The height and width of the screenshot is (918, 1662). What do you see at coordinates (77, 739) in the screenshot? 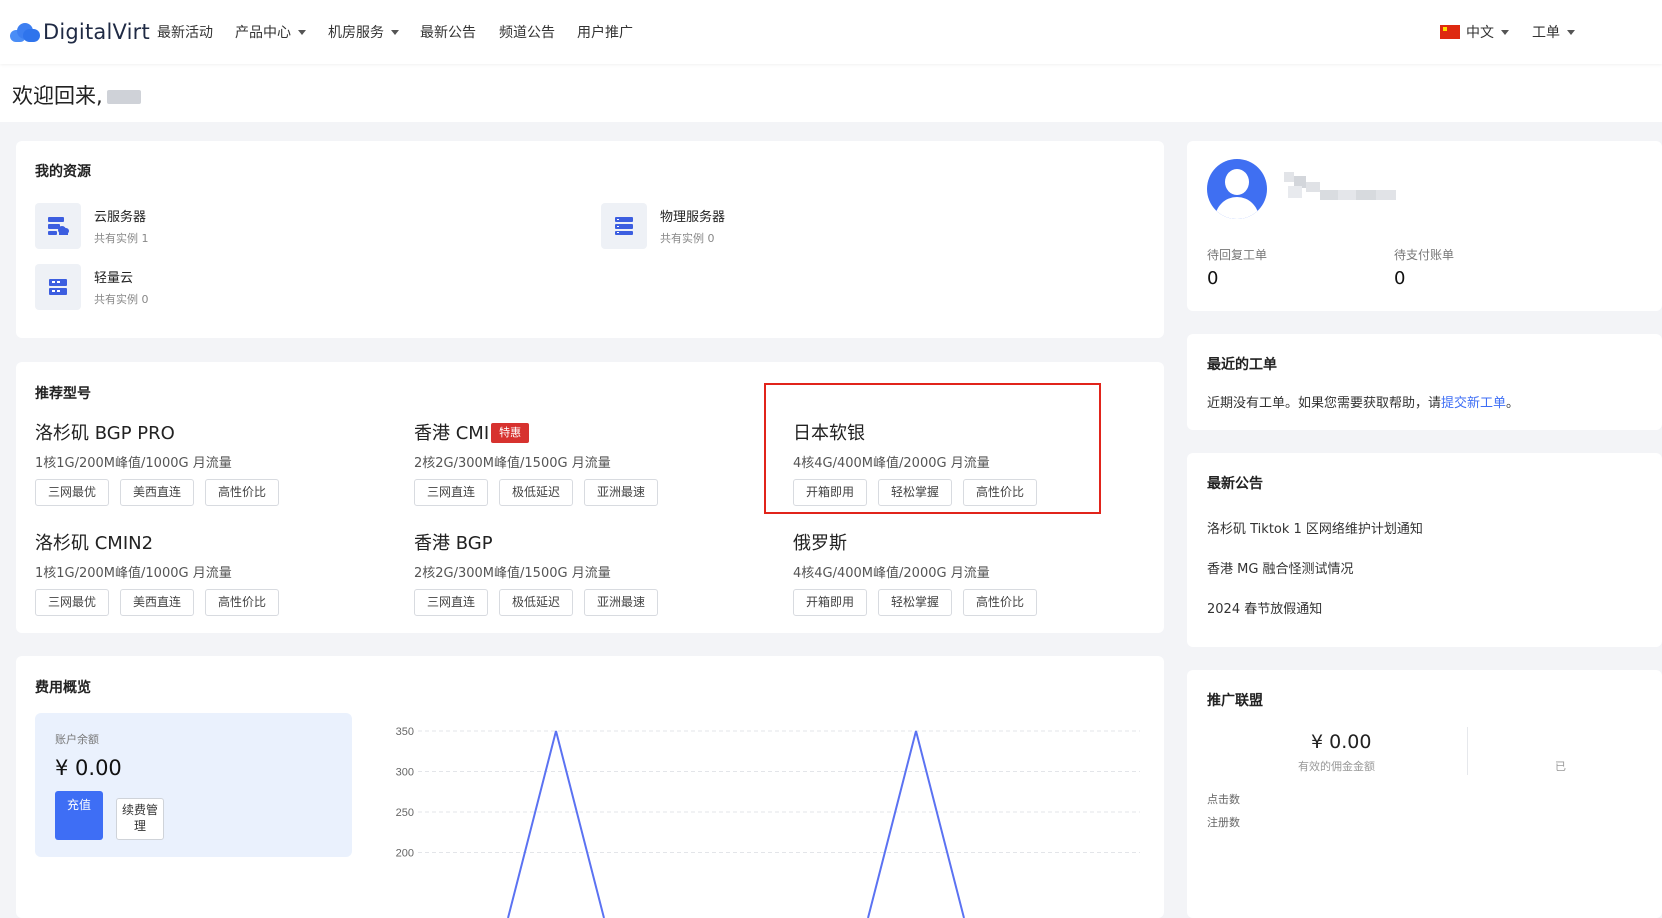
I see `balance-label: 账户余额` at bounding box center [77, 739].